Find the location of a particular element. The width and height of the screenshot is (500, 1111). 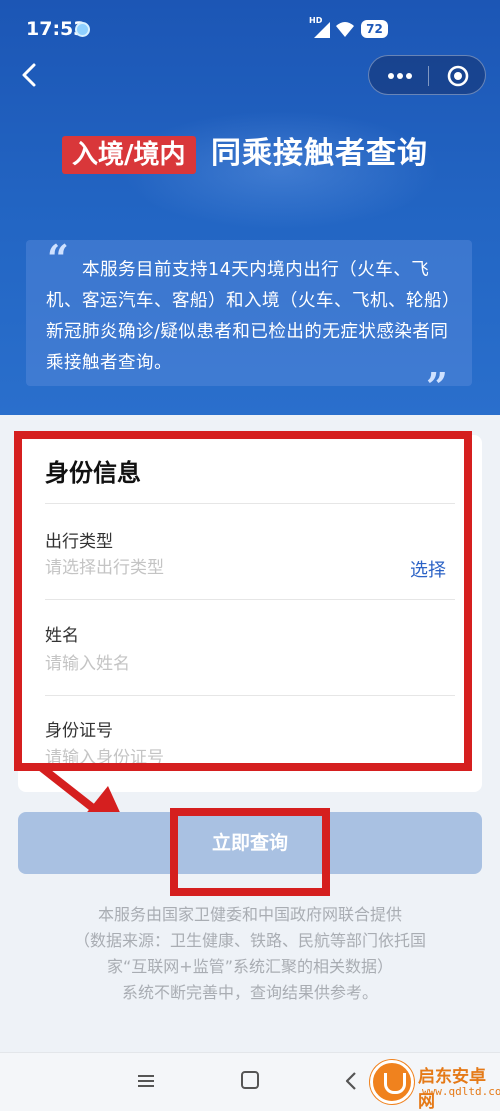

footer-line: 本服务由国家卫健委和中国政府网联合提供 is located at coordinates (249, 914).